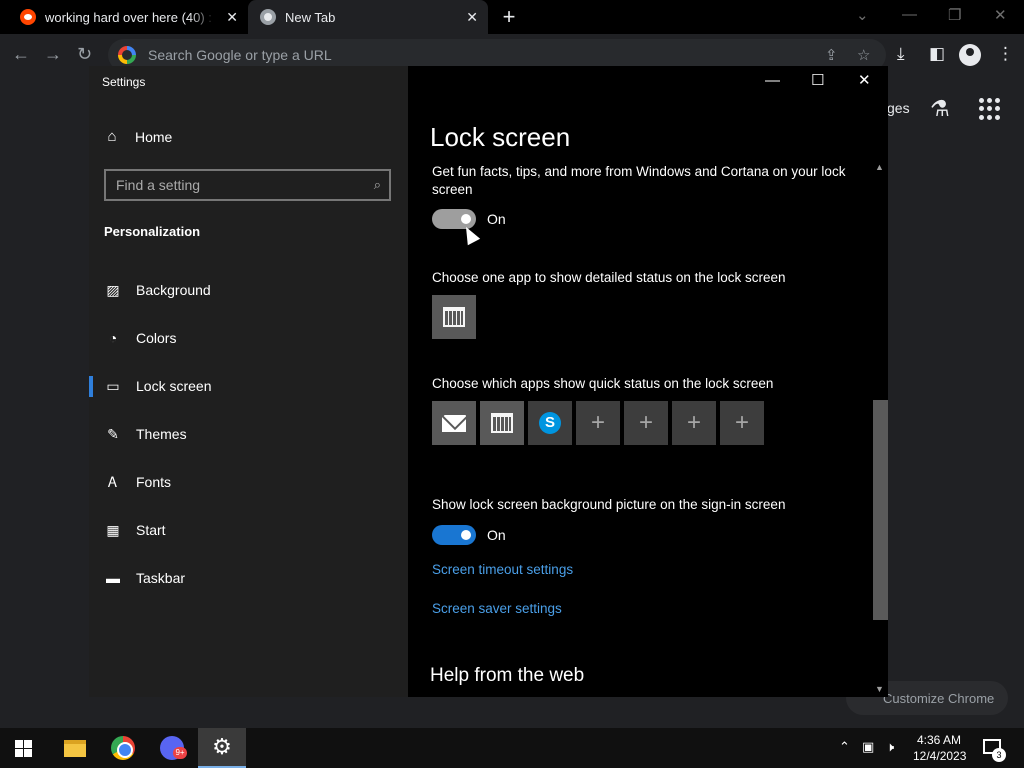  I want to click on scrollbar-thumb, so click(880, 510).